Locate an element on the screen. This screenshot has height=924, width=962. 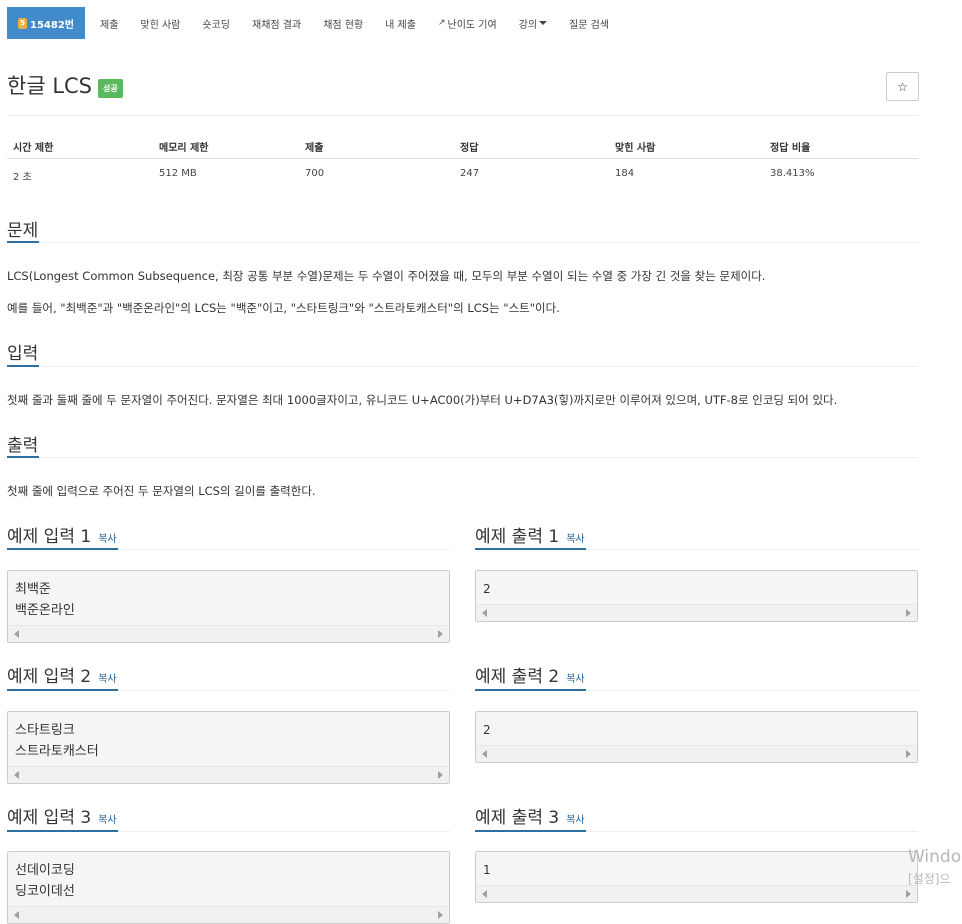
sample-input-2-title: 예제 입력 2 is located at coordinates (49, 677).